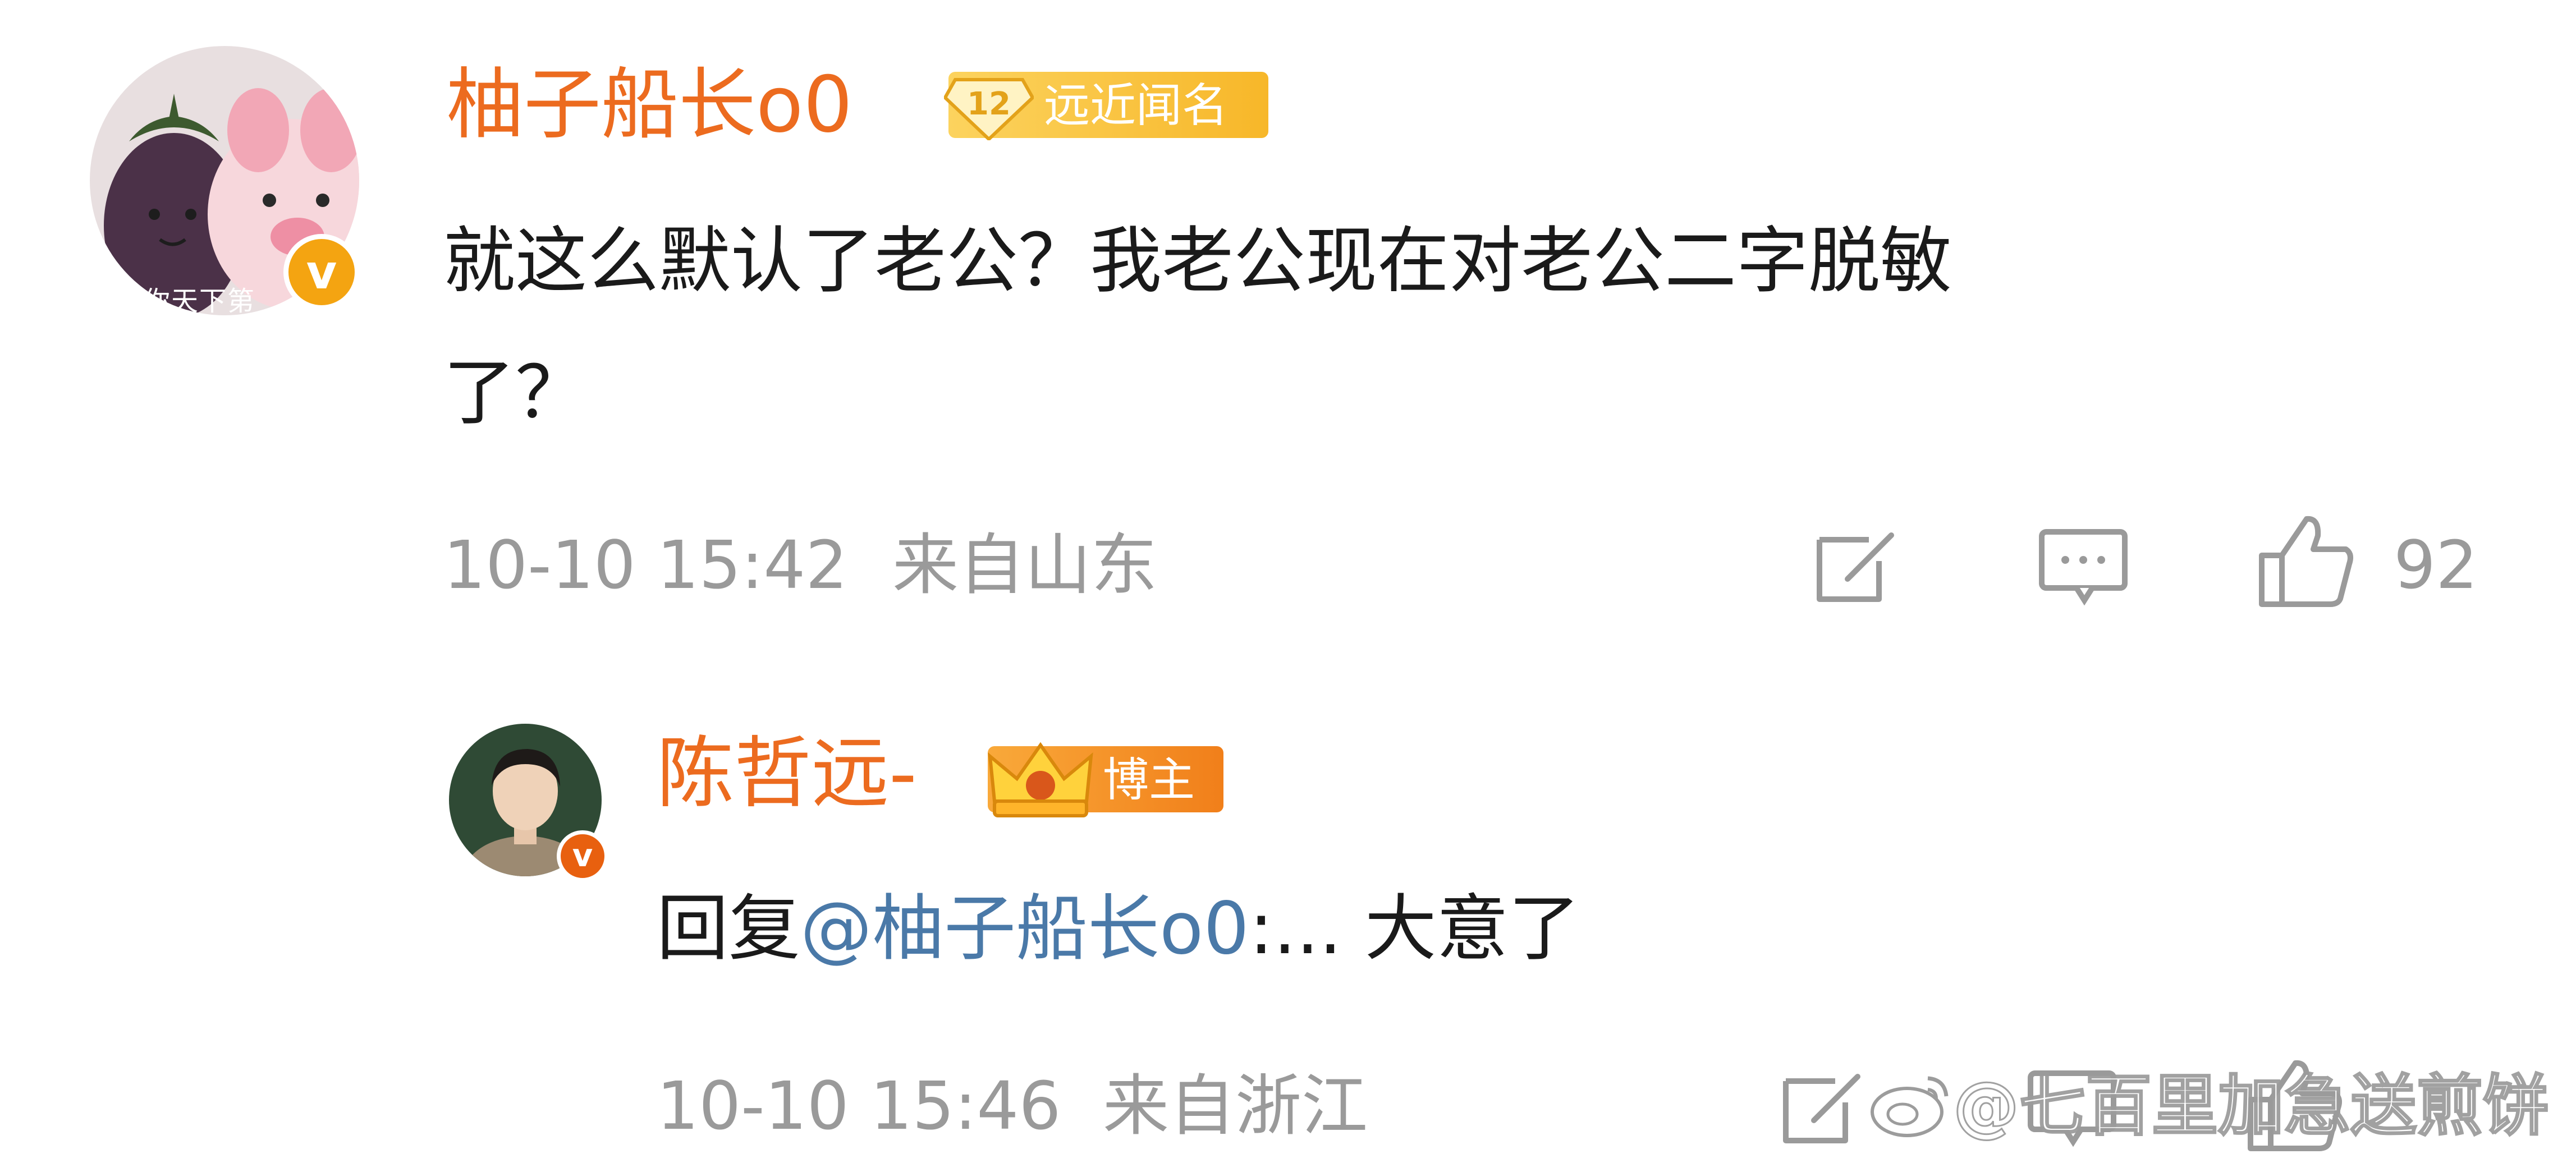 The image size is (2576, 1163). What do you see at coordinates (989, 104) in the screenshot?
I see `fan-level-number: 12` at bounding box center [989, 104].